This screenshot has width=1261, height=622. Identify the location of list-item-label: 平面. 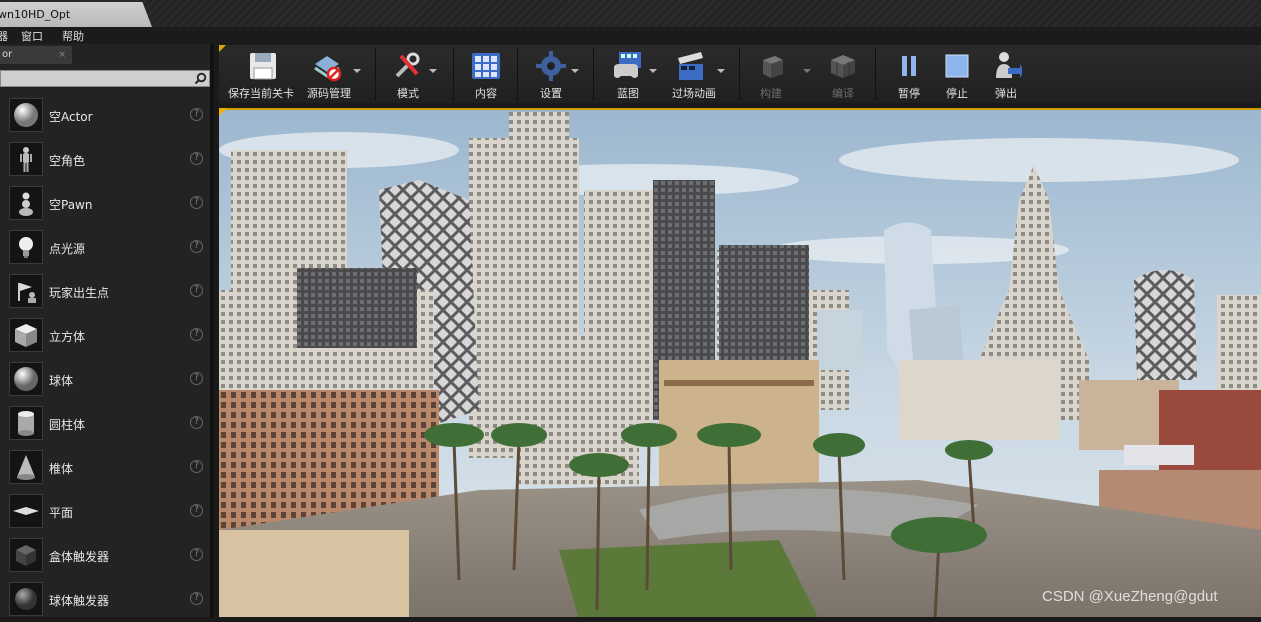
(61, 513).